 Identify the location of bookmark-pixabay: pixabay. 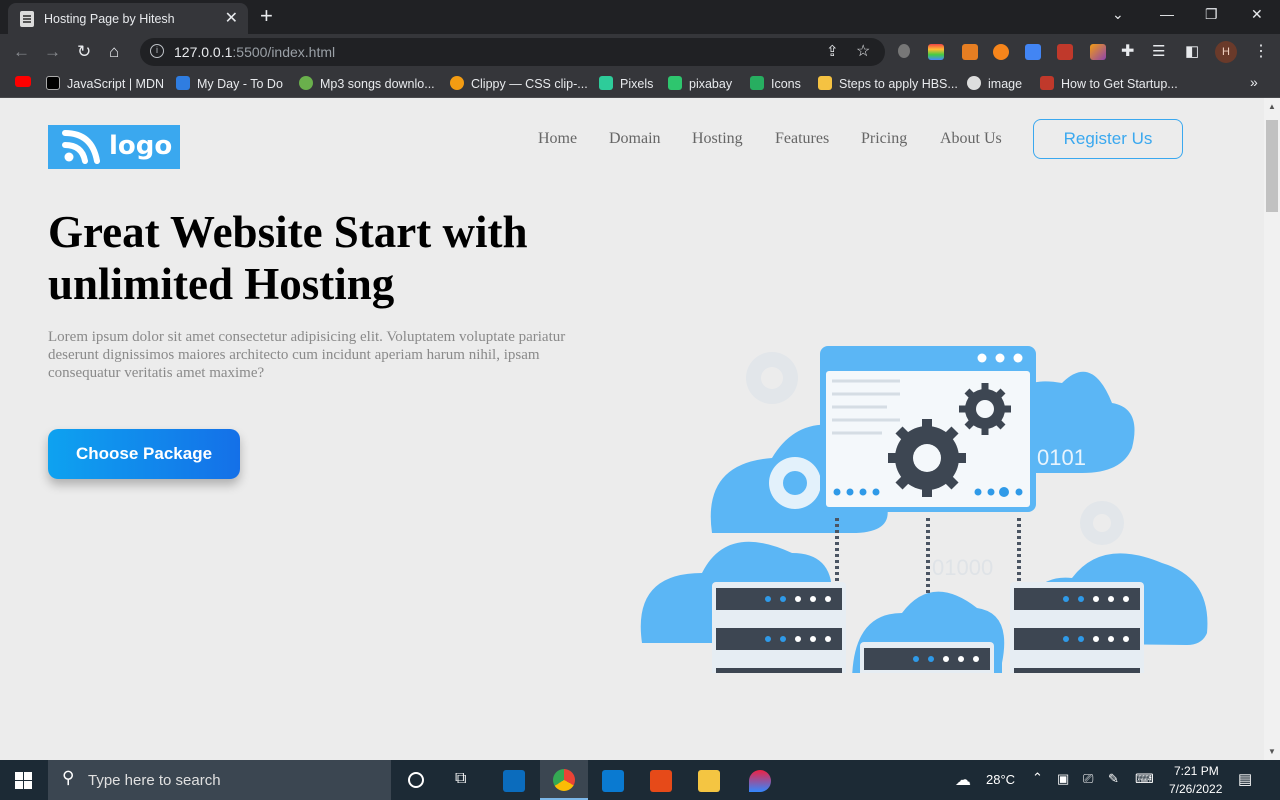
(700, 83).